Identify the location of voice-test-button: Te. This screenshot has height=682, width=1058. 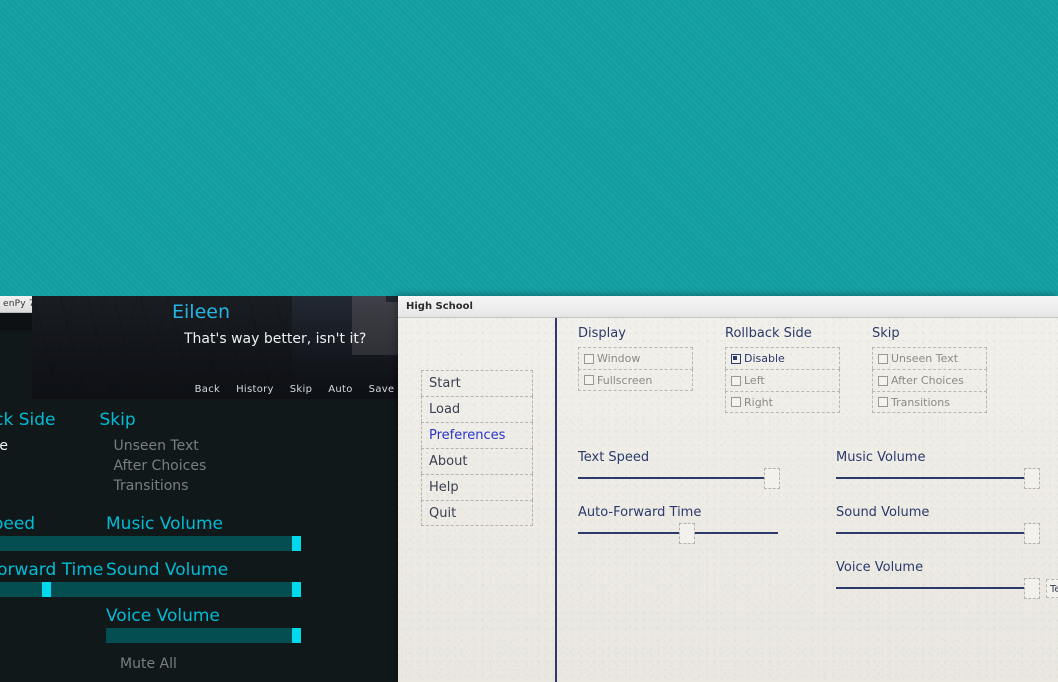
(1052, 588).